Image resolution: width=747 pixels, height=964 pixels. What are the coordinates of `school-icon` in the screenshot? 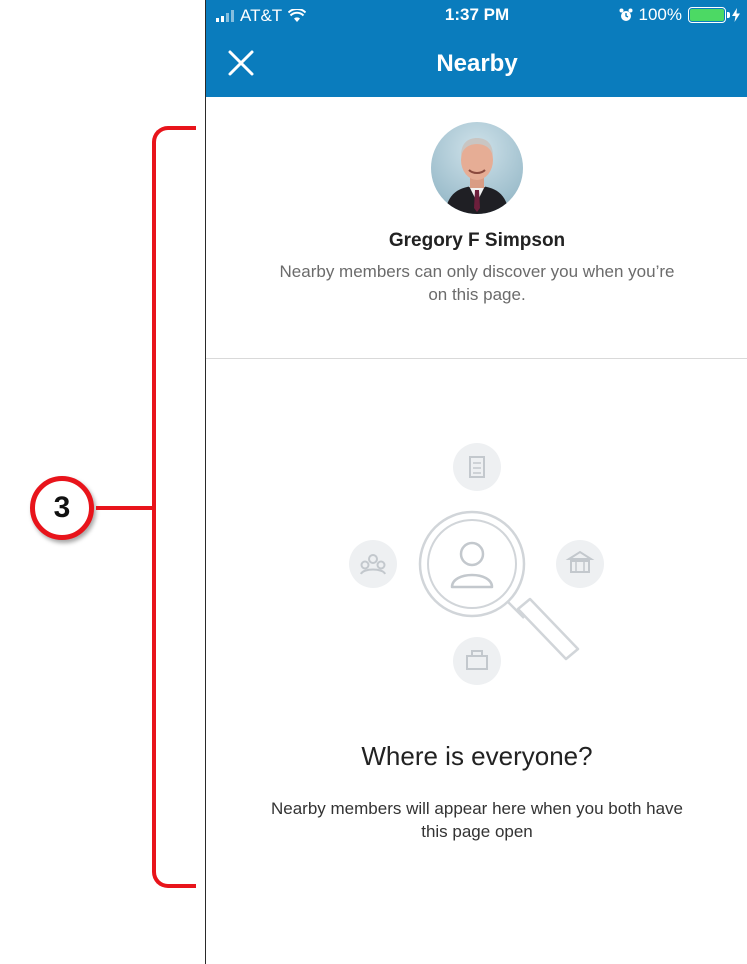 It's located at (580, 564).